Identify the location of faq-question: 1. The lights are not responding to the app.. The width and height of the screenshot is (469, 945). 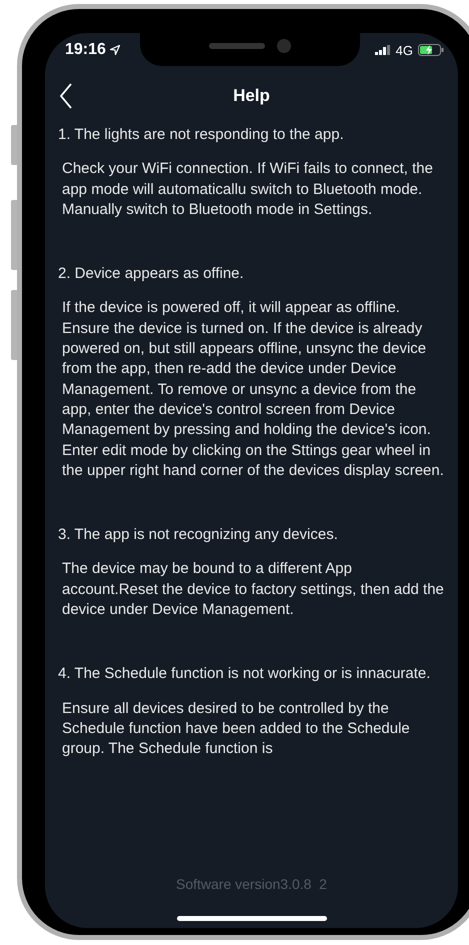
(201, 135).